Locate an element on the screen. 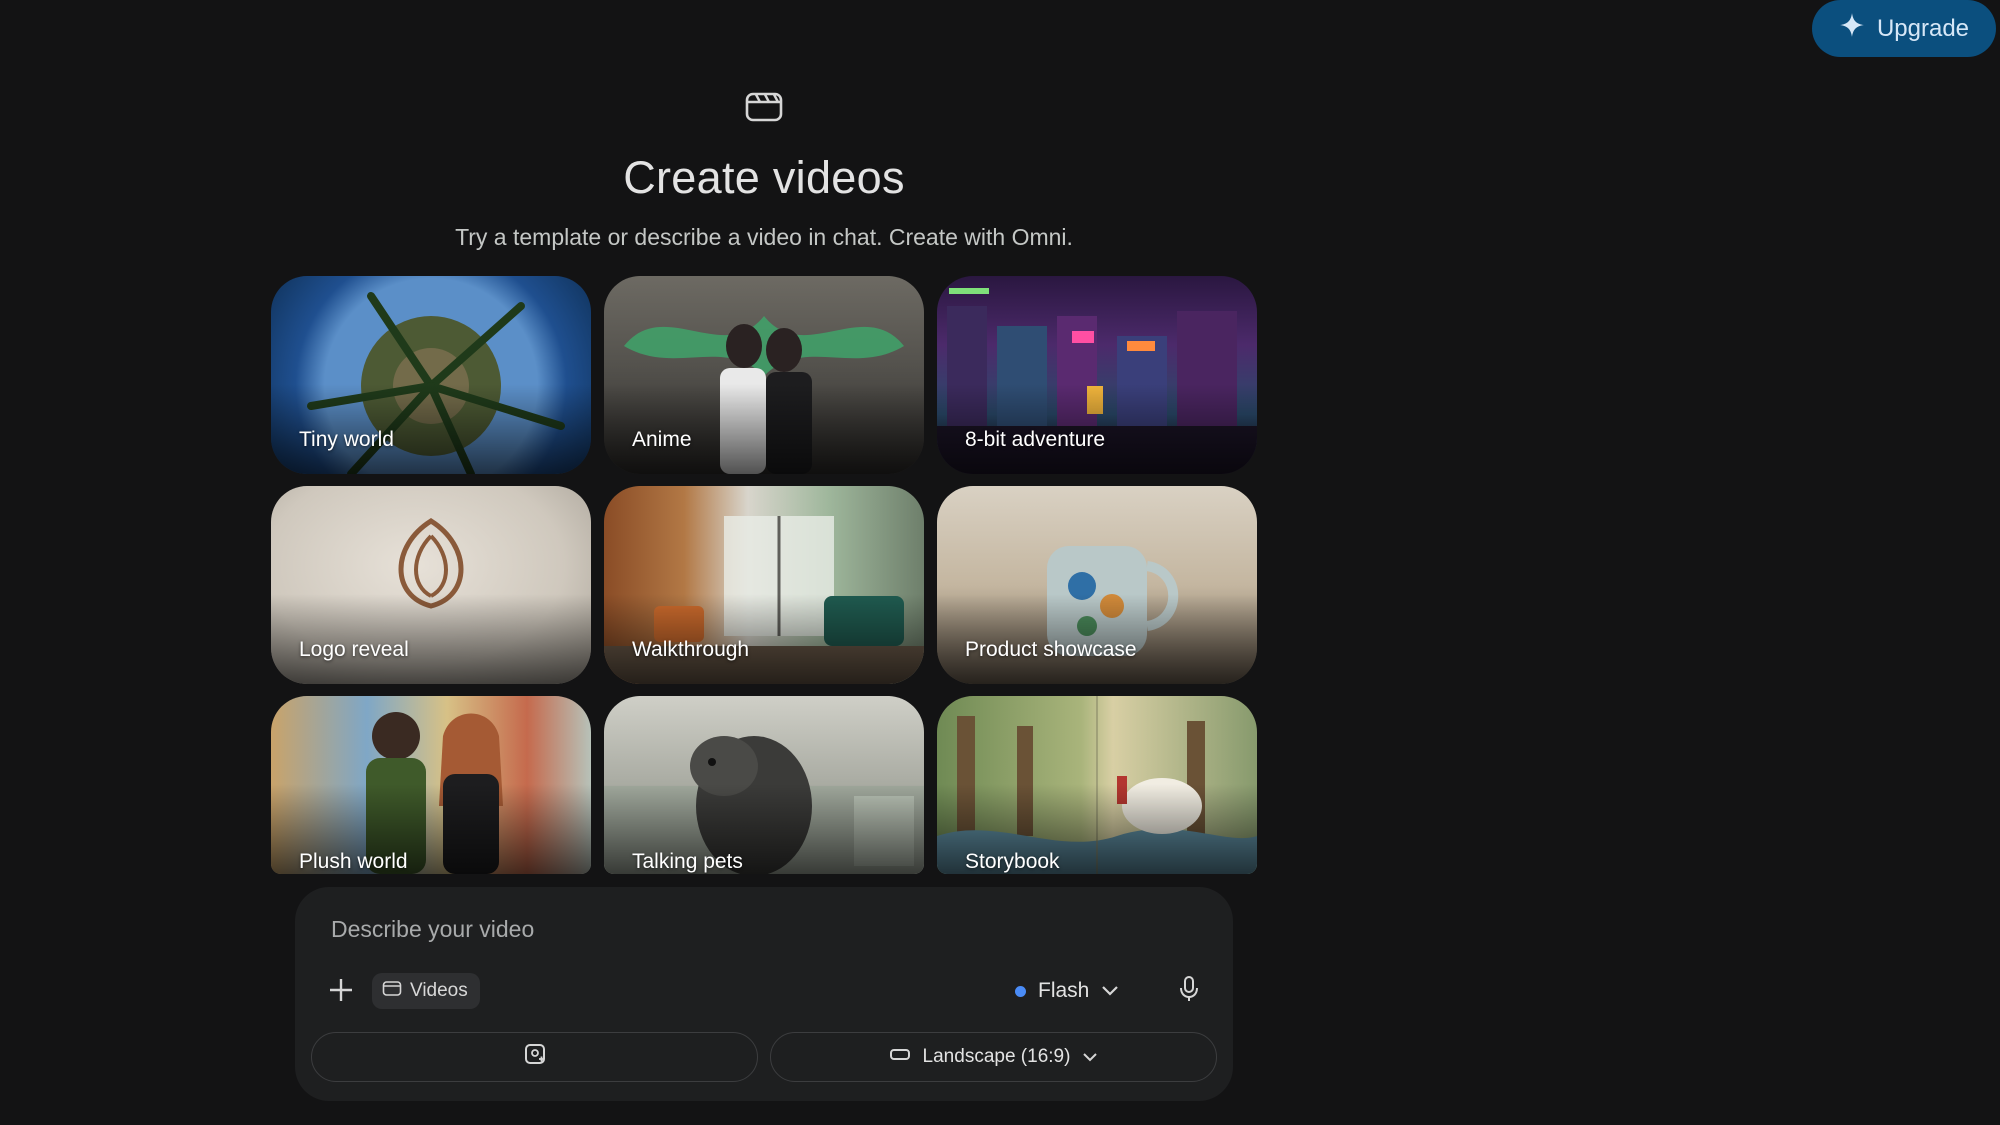 Image resolution: width=2000 pixels, height=1125 pixels. sparkle-icon is located at coordinates (1852, 28).